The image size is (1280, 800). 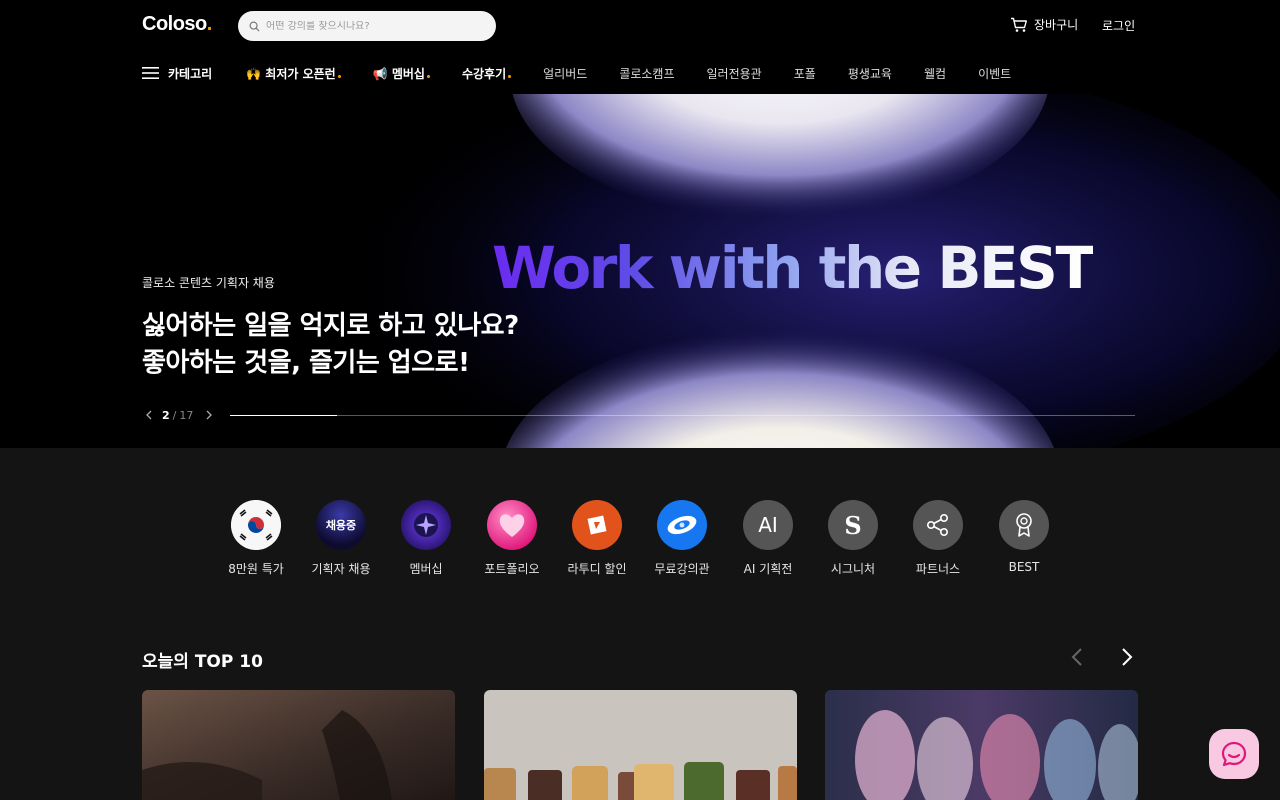 I want to click on nav-item-reviews: 수강후기, so click(x=487, y=73).